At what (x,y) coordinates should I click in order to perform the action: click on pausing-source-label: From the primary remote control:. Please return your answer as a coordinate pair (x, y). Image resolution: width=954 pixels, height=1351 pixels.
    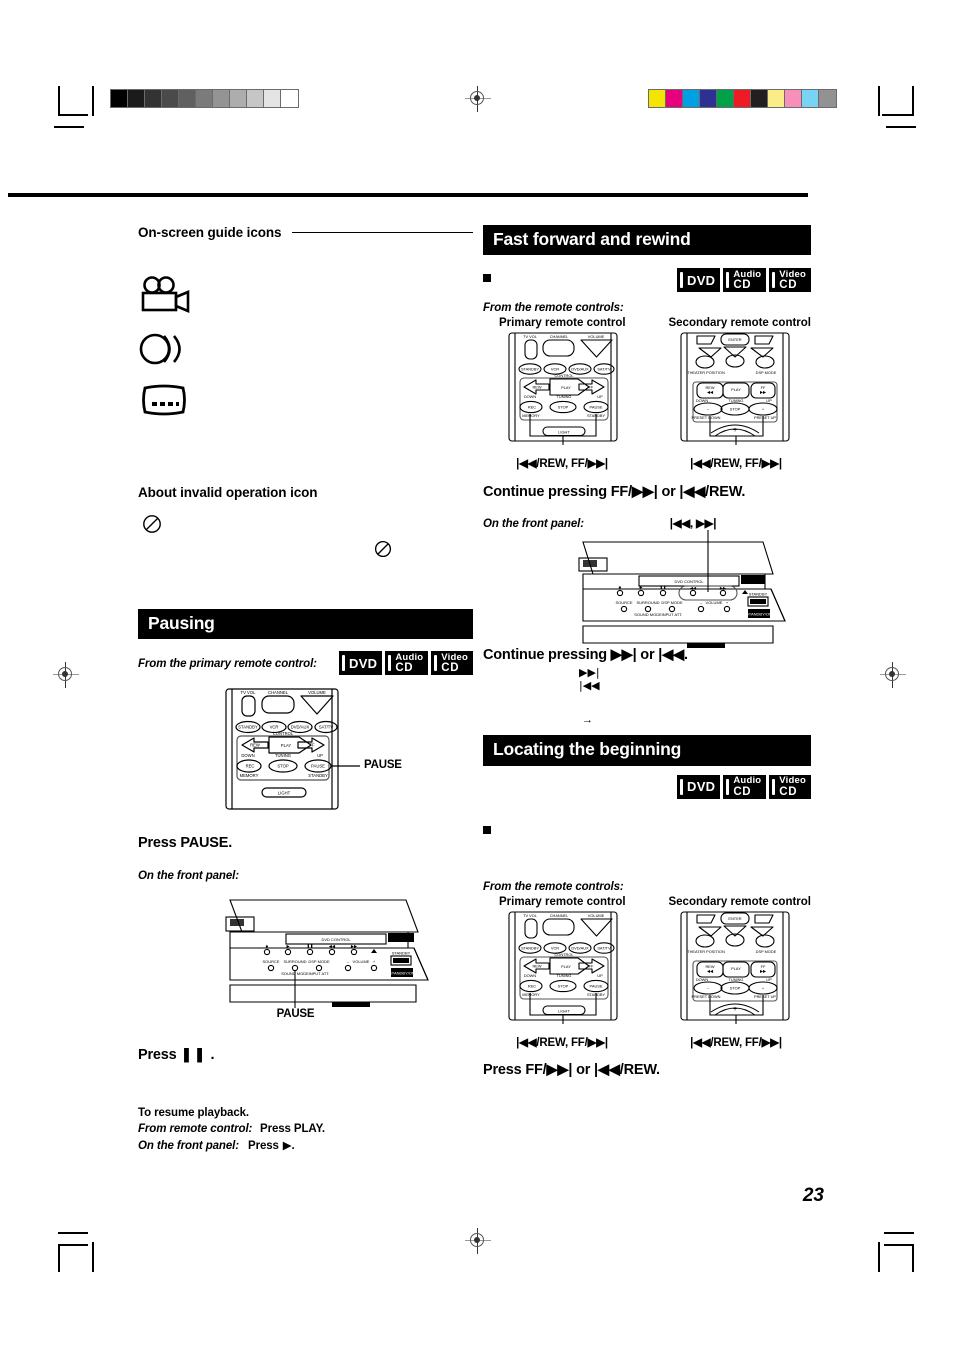
    Looking at the image, I should click on (227, 664).